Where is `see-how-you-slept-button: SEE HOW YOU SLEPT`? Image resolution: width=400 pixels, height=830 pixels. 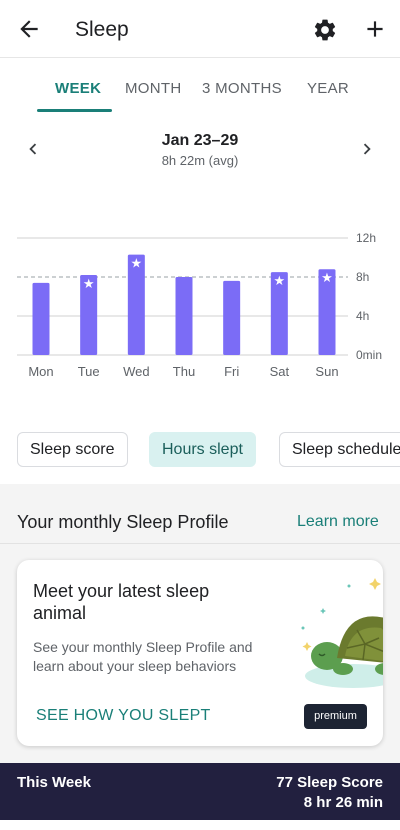
see-how-you-slept-button: SEE HOW YOU SLEPT is located at coordinates (123, 716).